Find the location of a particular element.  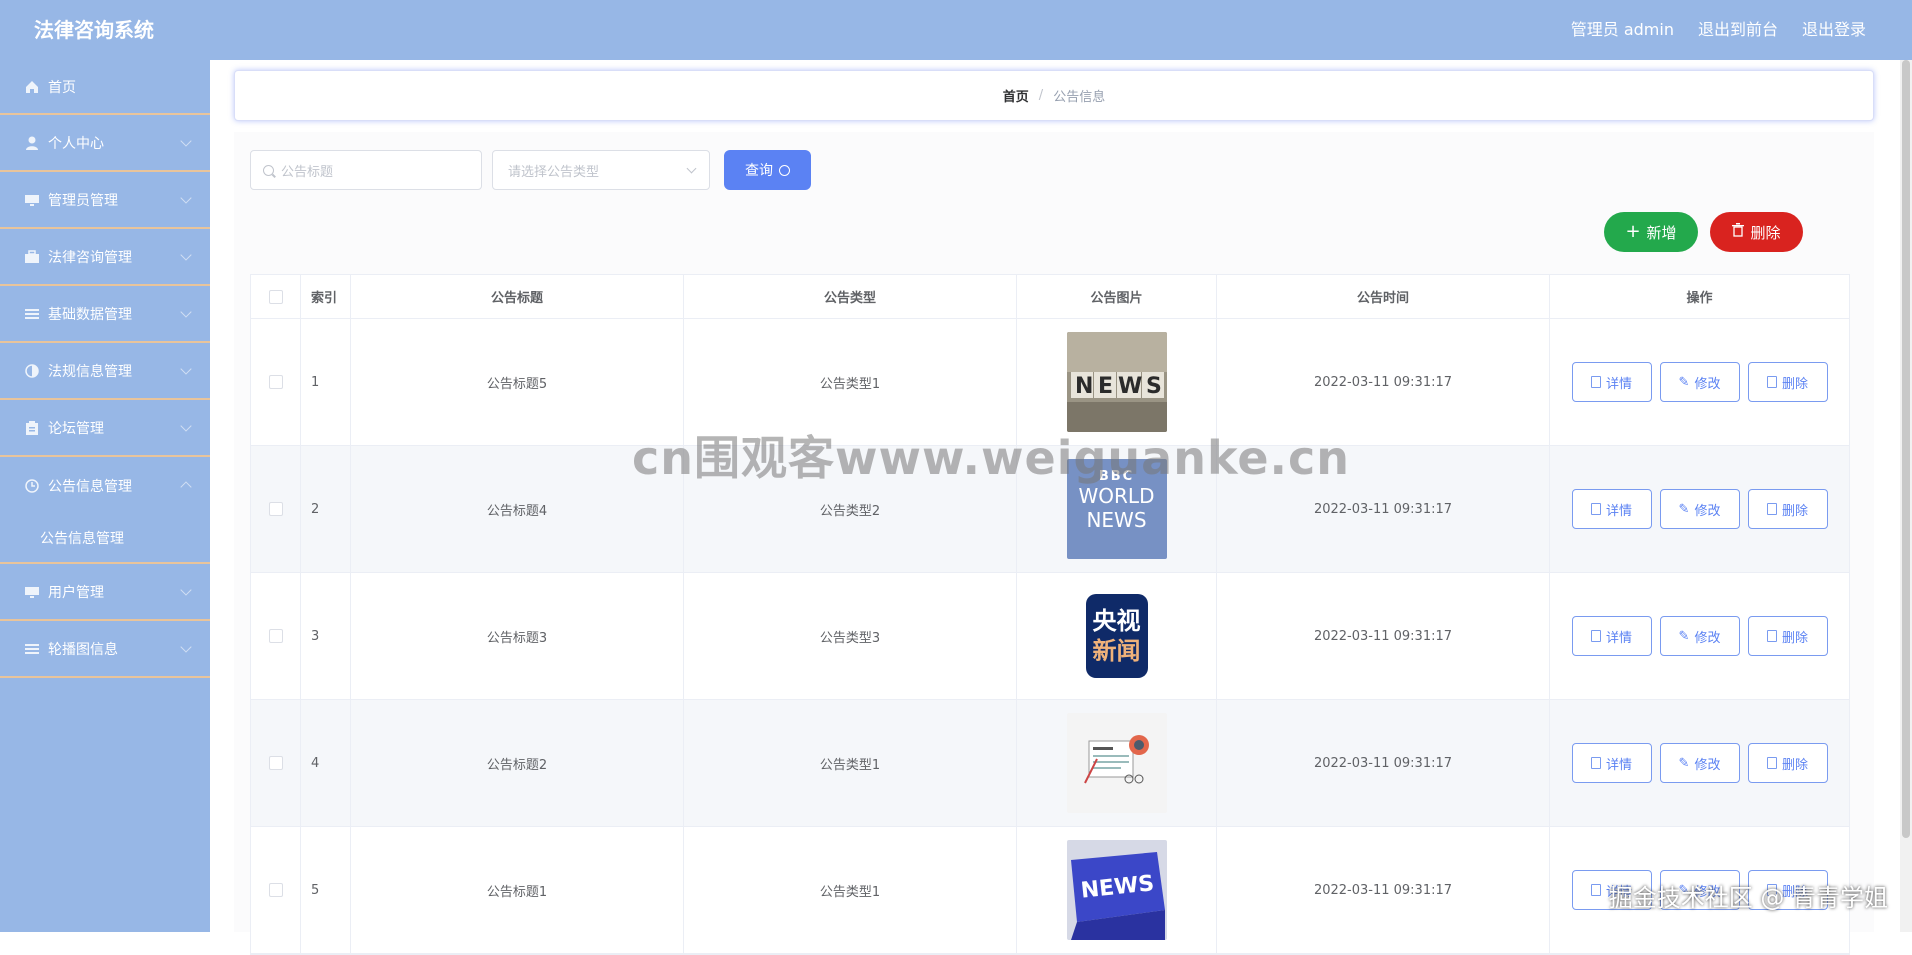

sidebar-item-legal-consult: 法律咨询管理 is located at coordinates (105, 257).